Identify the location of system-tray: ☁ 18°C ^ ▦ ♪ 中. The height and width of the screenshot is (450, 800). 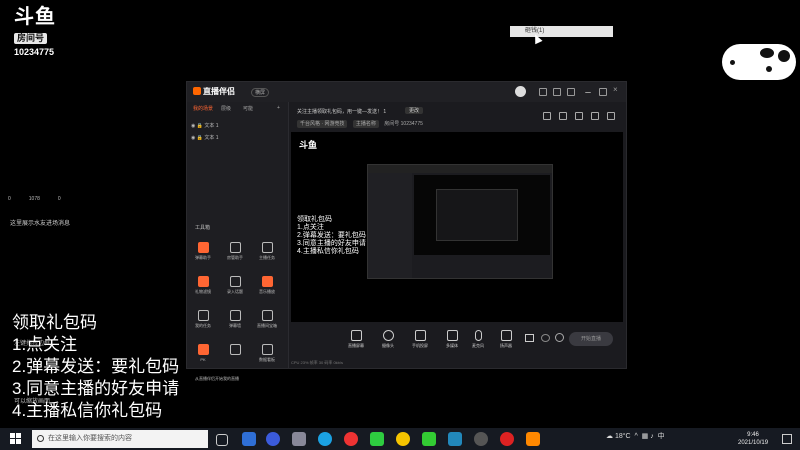
(635, 436).